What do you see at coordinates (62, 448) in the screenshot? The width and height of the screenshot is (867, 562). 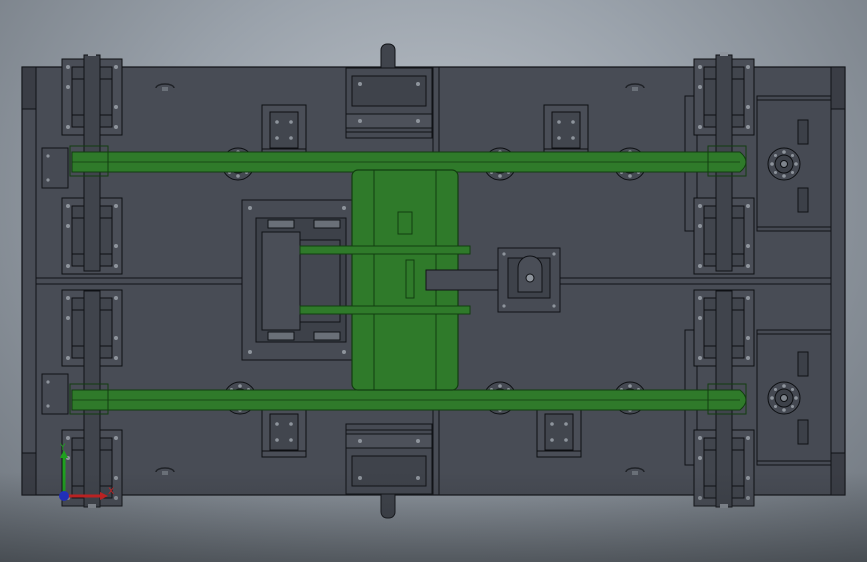 I see `triad-y-label: Y` at bounding box center [62, 448].